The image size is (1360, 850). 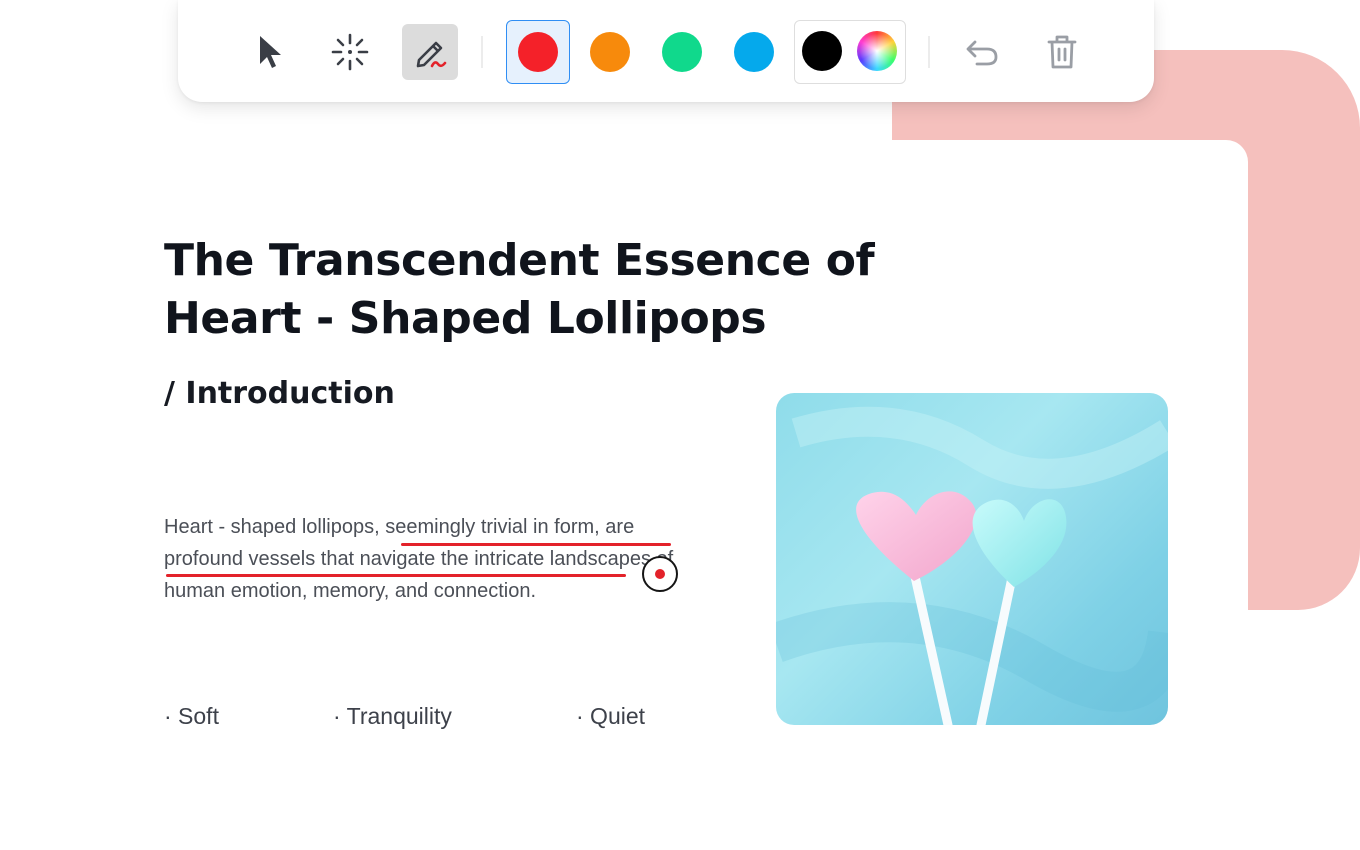 I want to click on heart-lollipops-photo, so click(x=972, y=559).